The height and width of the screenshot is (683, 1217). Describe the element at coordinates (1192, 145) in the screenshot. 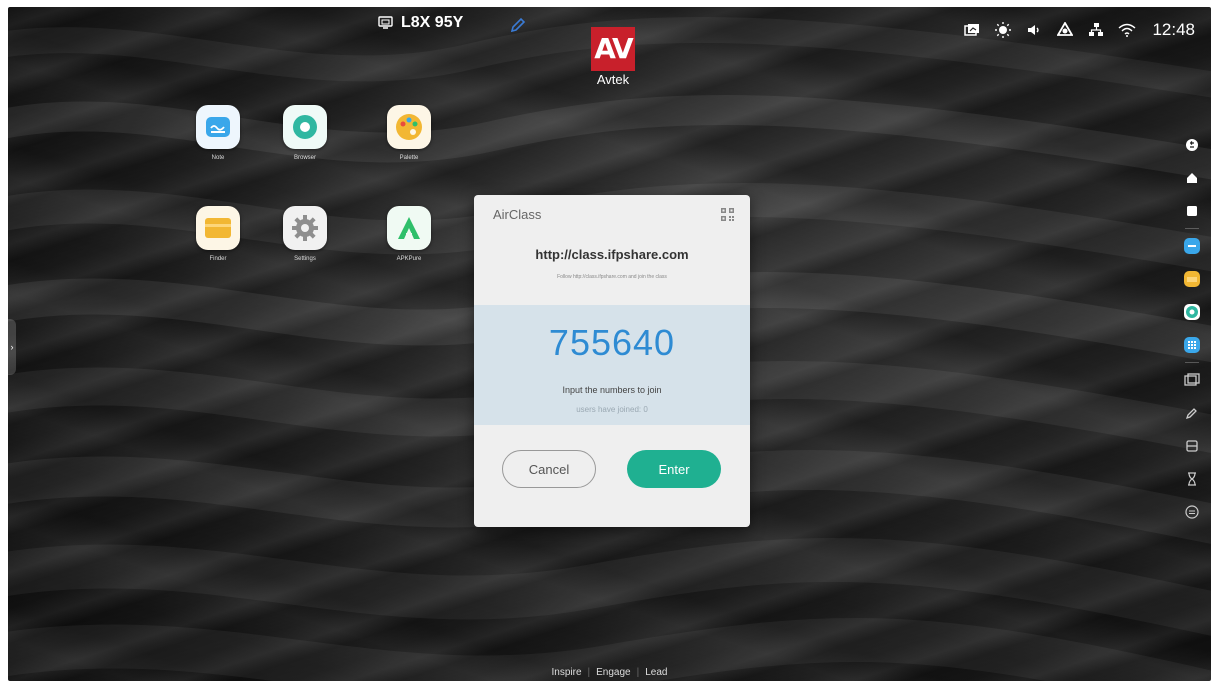

I see `back-icon` at that location.